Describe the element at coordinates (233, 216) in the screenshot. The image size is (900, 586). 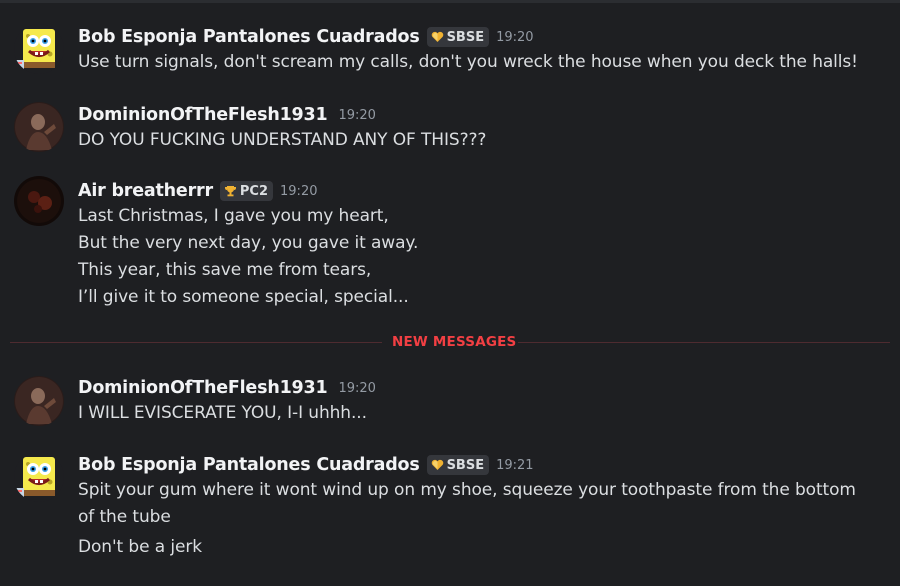
I see `message-text: Last Christmas, I gave you my heart,` at that location.